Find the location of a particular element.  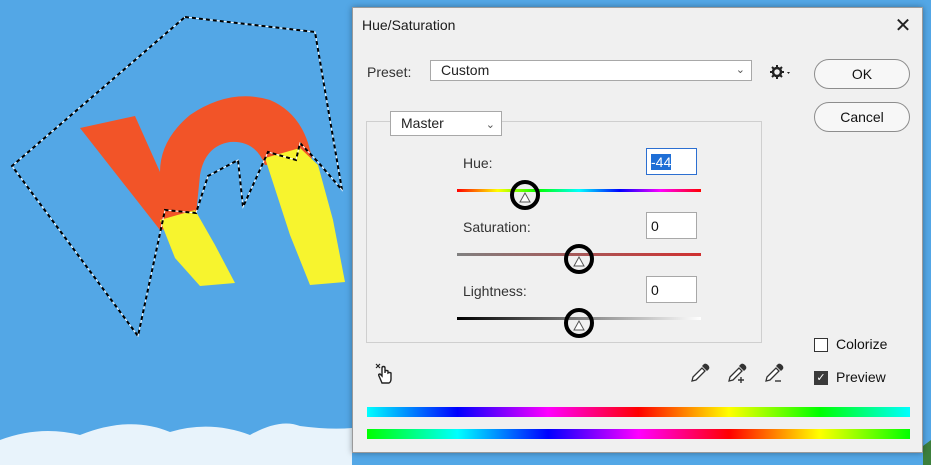

colorize-checkbox is located at coordinates (821, 345).